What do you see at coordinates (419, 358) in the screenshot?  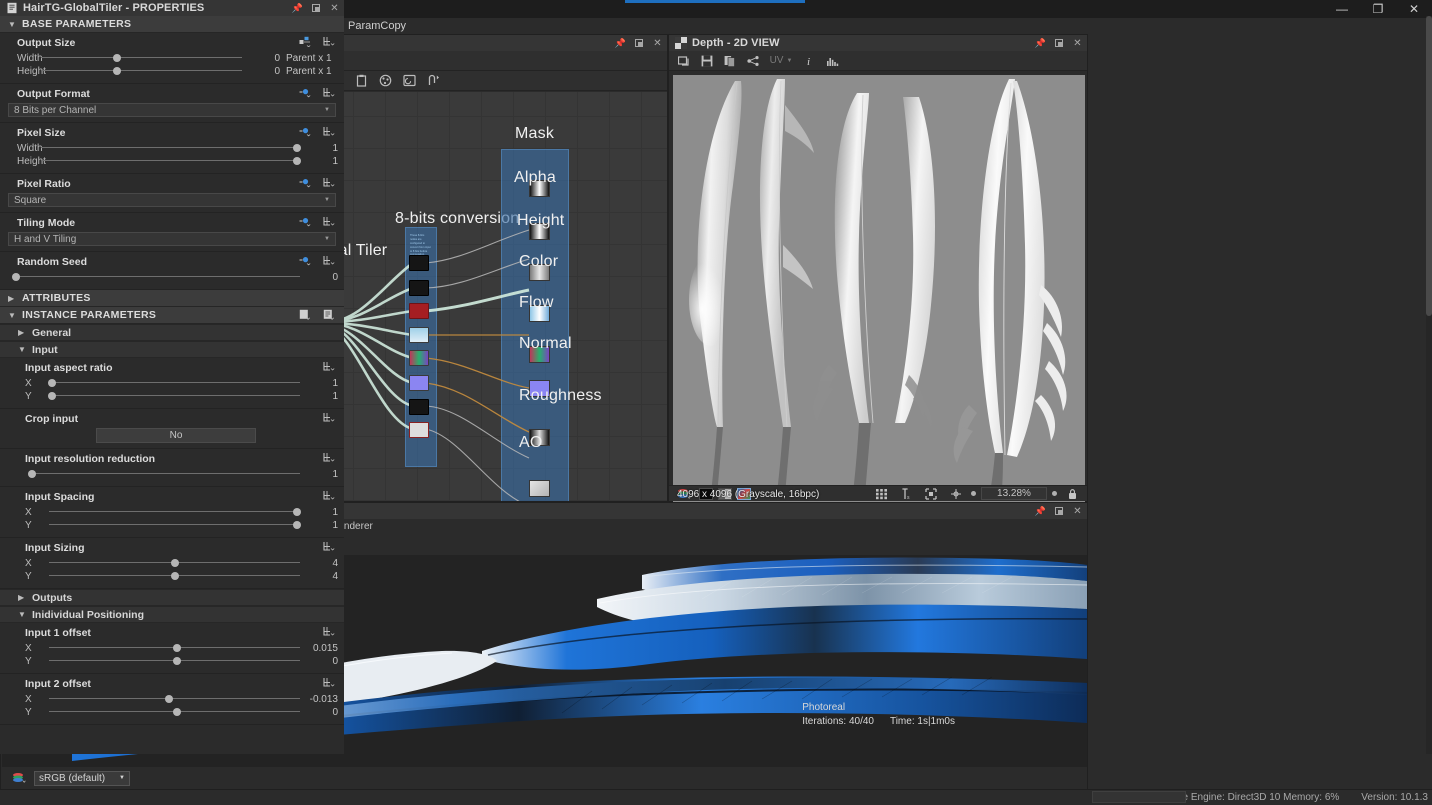 I see `node-8bit-flow` at bounding box center [419, 358].